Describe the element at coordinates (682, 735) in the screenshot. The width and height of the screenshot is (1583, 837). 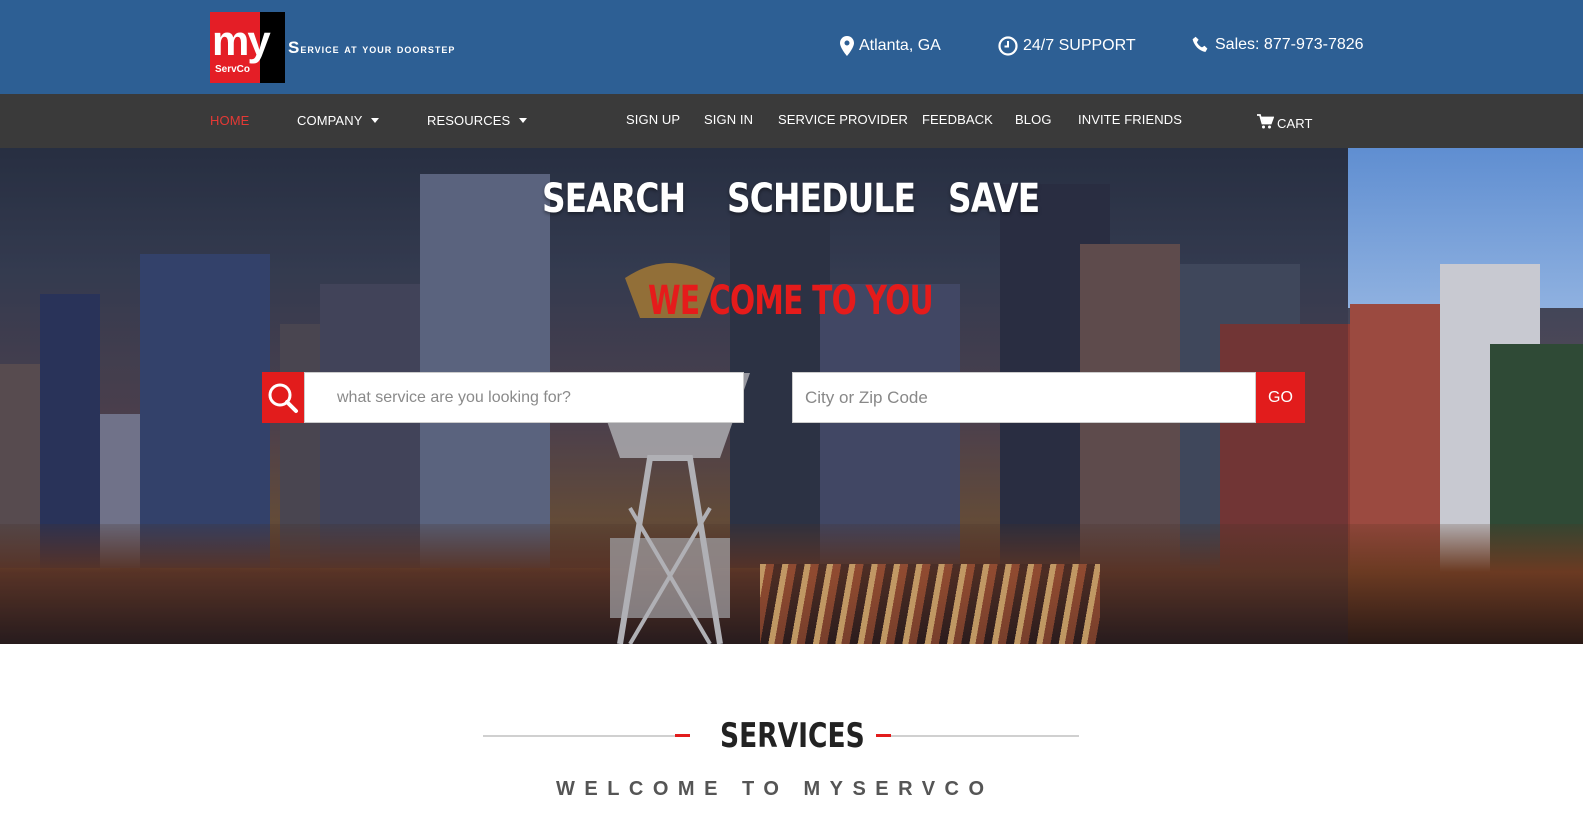
I see `services-accent-left` at that location.